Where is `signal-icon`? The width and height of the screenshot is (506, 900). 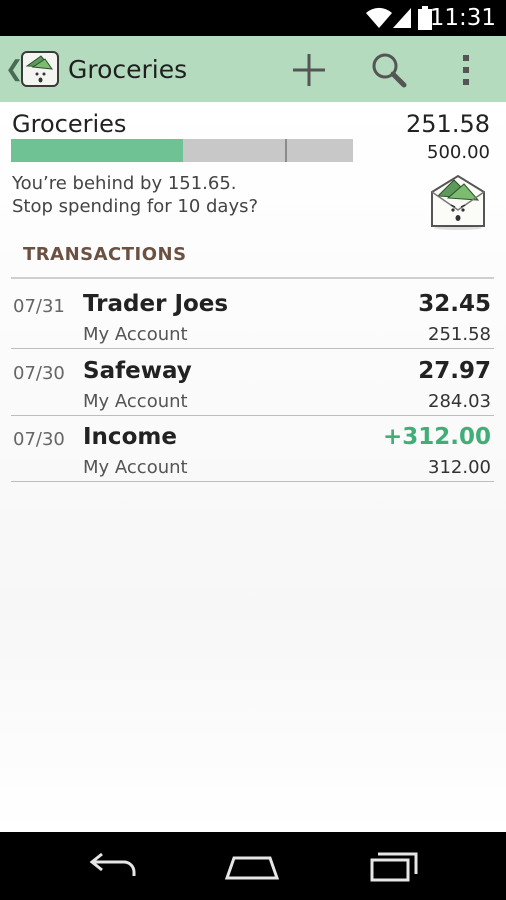
signal-icon is located at coordinates (402, 18).